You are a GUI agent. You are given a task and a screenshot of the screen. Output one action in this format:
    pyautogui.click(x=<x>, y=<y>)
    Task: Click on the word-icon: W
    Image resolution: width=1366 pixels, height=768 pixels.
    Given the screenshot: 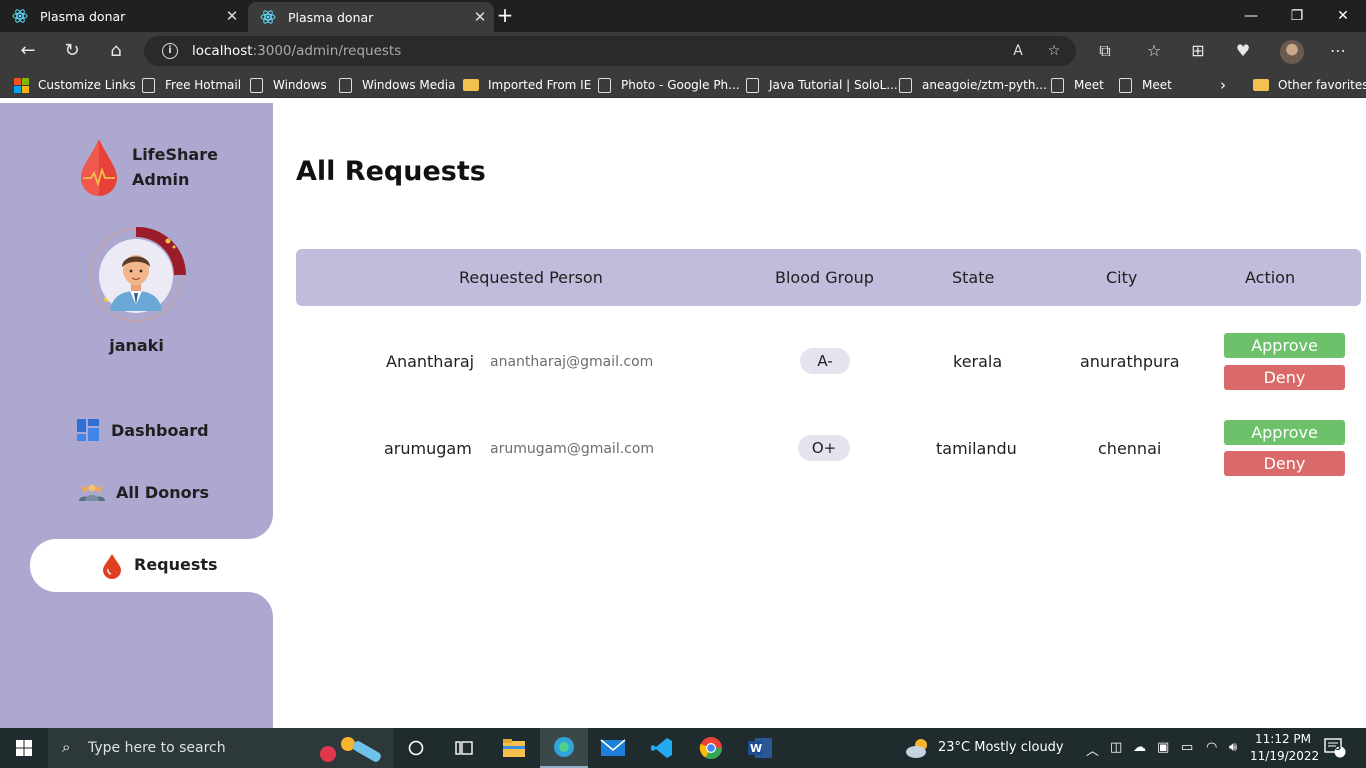 What is the action you would take?
    pyautogui.click(x=760, y=748)
    